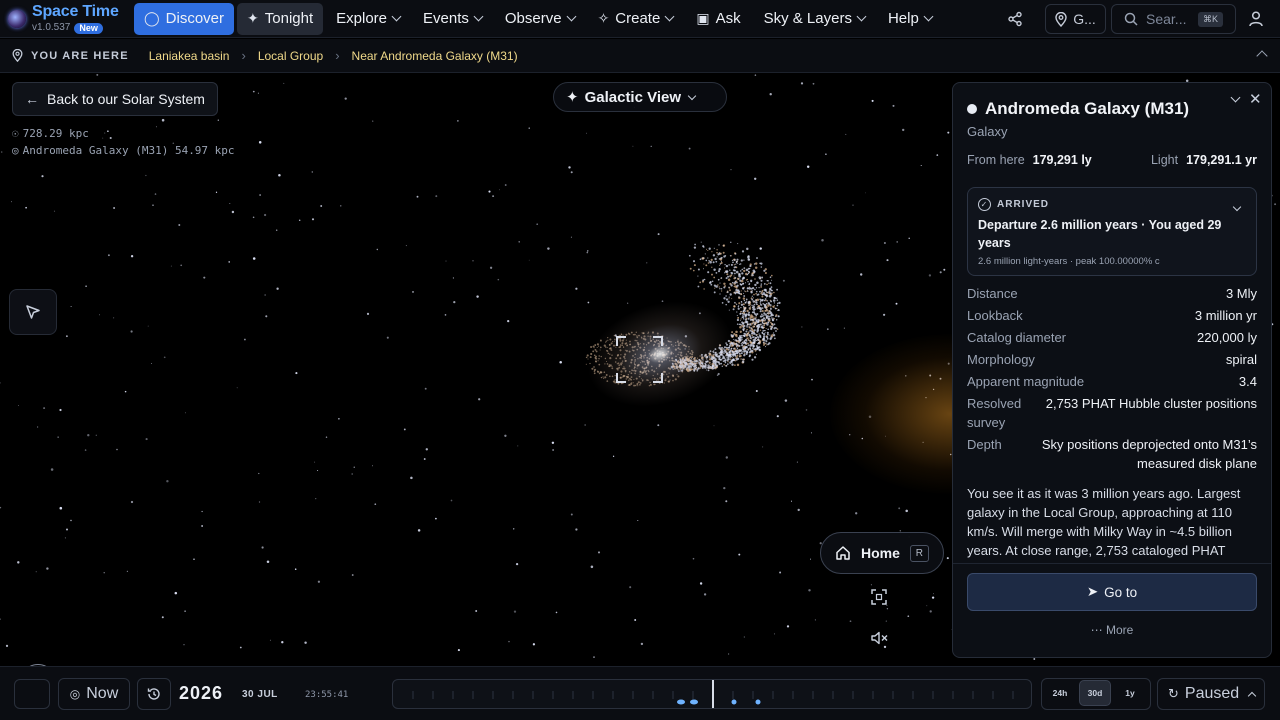  What do you see at coordinates (452, 19) in the screenshot?
I see `nav-events: Events` at bounding box center [452, 19].